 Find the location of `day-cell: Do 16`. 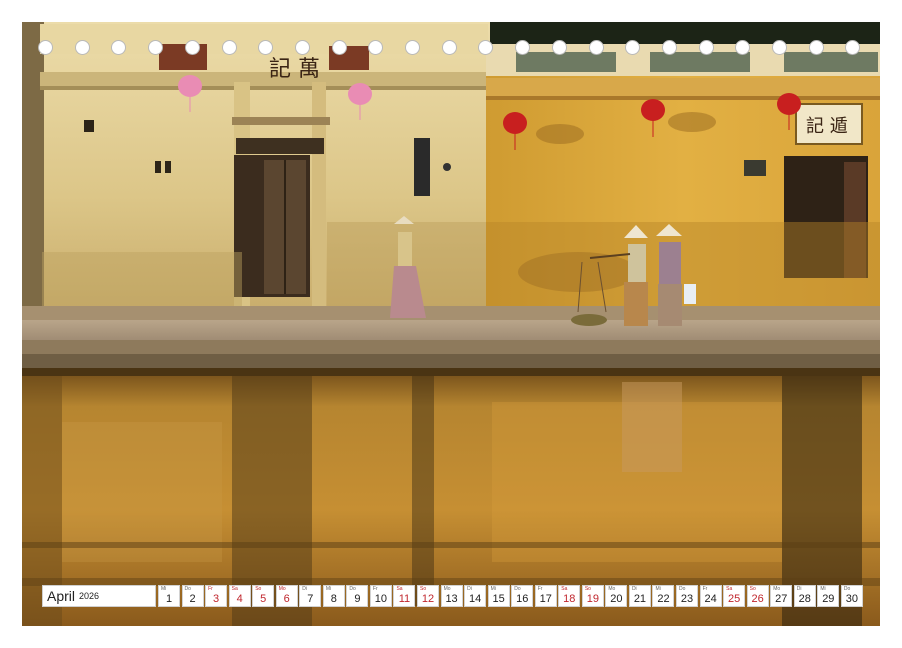

day-cell: Do 16 is located at coordinates (522, 596).